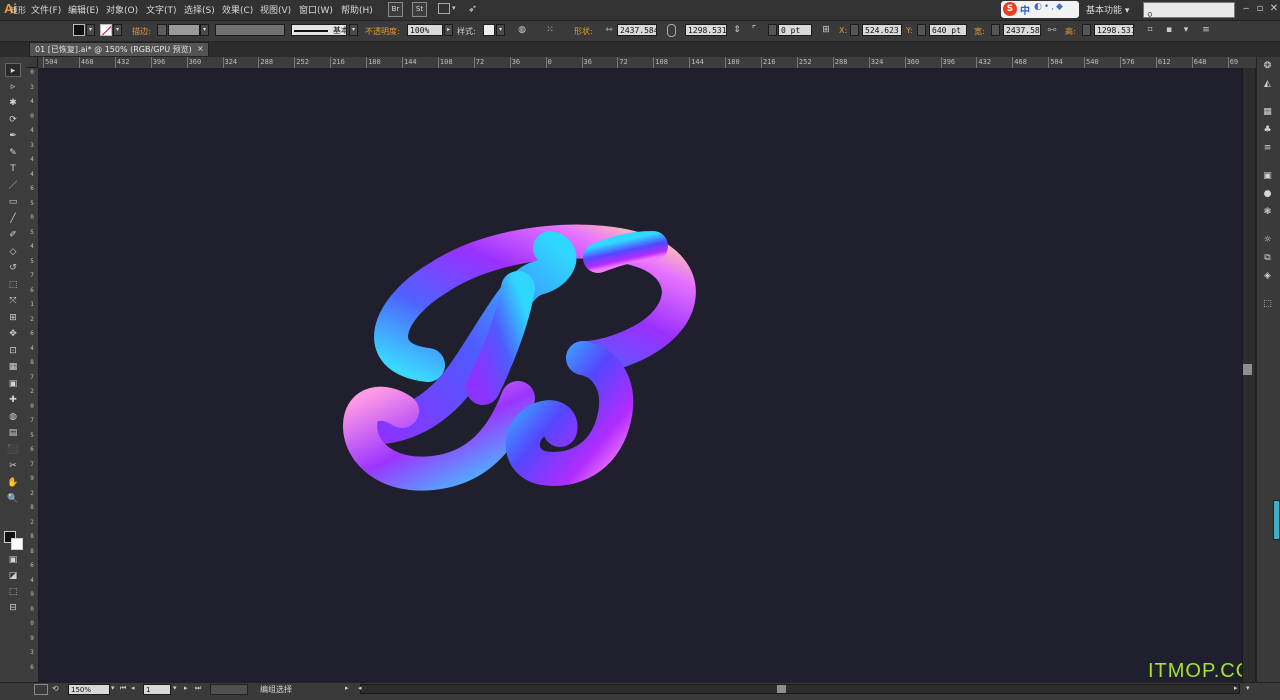 The width and height of the screenshot is (1280, 700). What do you see at coordinates (17, 544) in the screenshot?
I see `stroke-color-swatch` at bounding box center [17, 544].